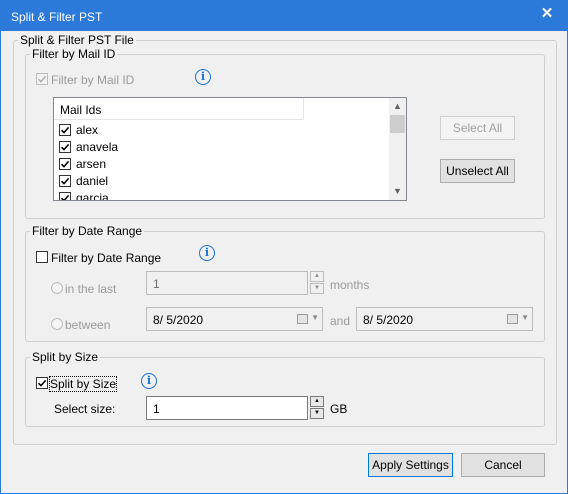 The width and height of the screenshot is (568, 494). What do you see at coordinates (77, 40) in the screenshot?
I see `split-filter-group-label: Split & Filter PST File` at bounding box center [77, 40].